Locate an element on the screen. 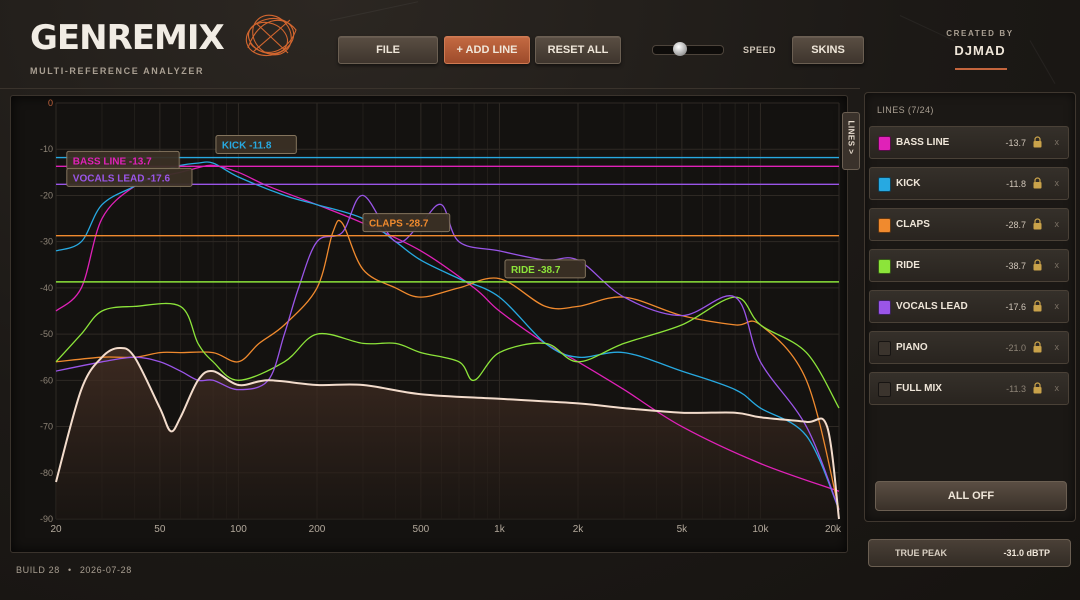  lines-panel-toggle: LINES > is located at coordinates (851, 141).